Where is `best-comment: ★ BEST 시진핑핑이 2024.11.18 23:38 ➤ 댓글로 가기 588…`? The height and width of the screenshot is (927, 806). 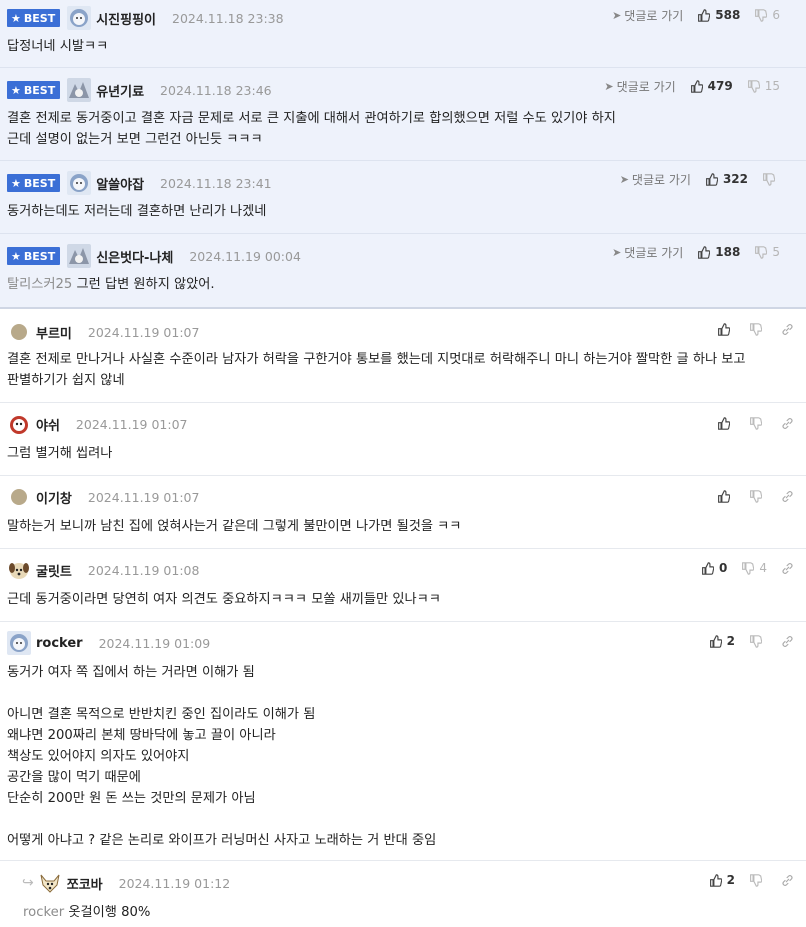 best-comment: ★ BEST 시진핑핑이 2024.11.18 23:38 ➤ 댓글로 가기 588… is located at coordinates (403, 34).